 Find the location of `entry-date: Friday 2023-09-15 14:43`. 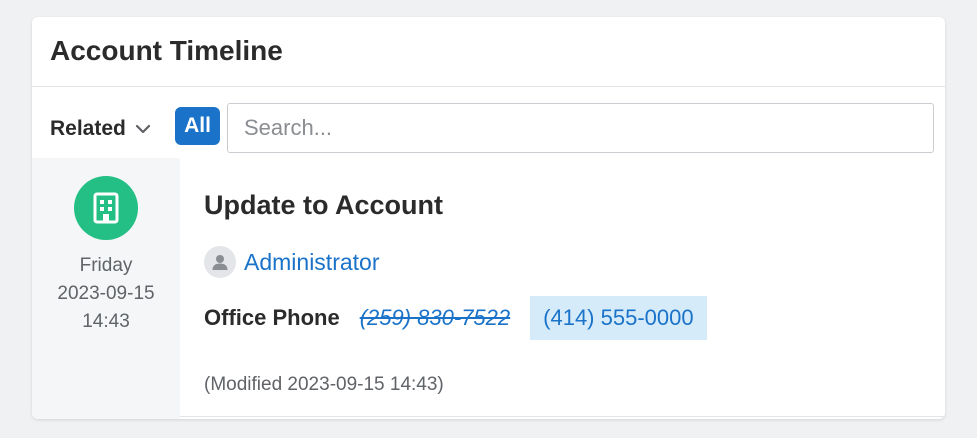

entry-date: Friday 2023-09-15 14:43 is located at coordinates (106, 294).